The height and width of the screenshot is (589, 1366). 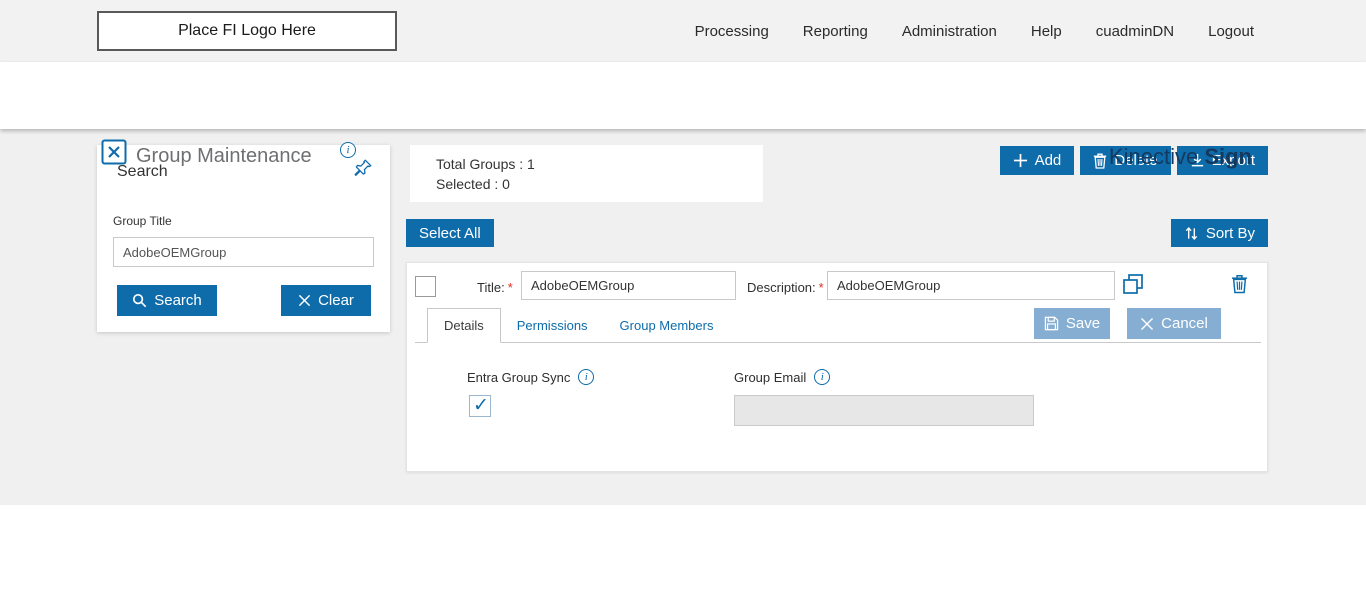 What do you see at coordinates (667, 325) in the screenshot?
I see `tab-group-members: Group Members` at bounding box center [667, 325].